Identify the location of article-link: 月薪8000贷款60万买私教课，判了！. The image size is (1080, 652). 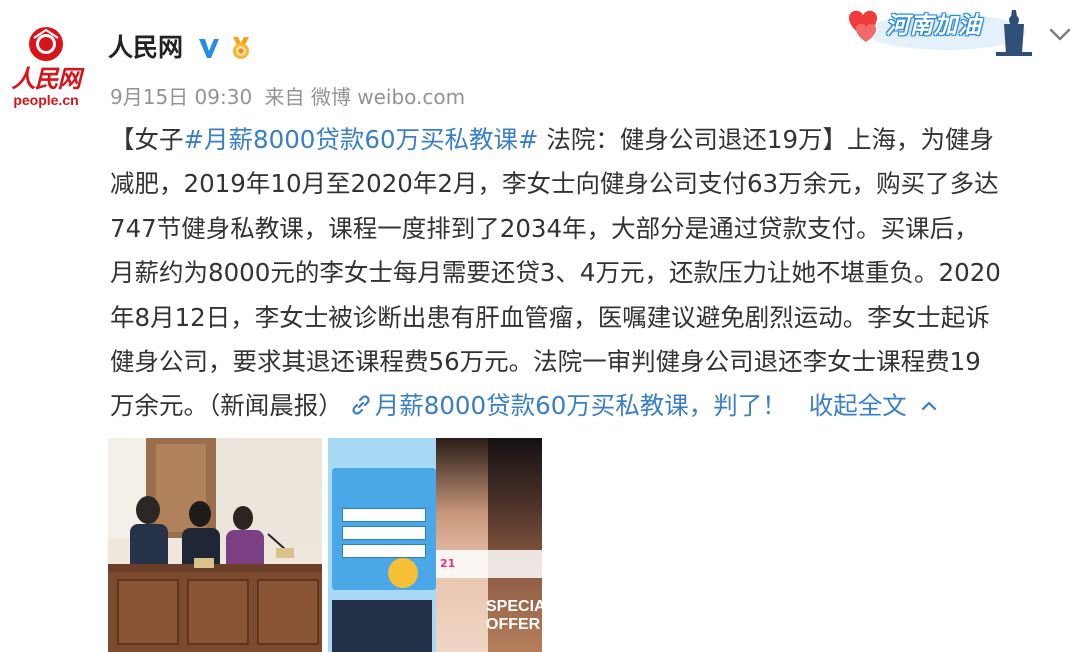
(565, 405).